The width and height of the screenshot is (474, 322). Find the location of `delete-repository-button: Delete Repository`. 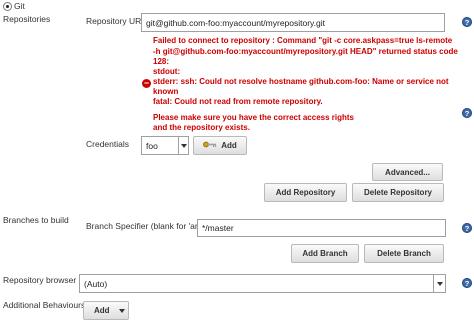

delete-repository-button: Delete Repository is located at coordinates (398, 192).